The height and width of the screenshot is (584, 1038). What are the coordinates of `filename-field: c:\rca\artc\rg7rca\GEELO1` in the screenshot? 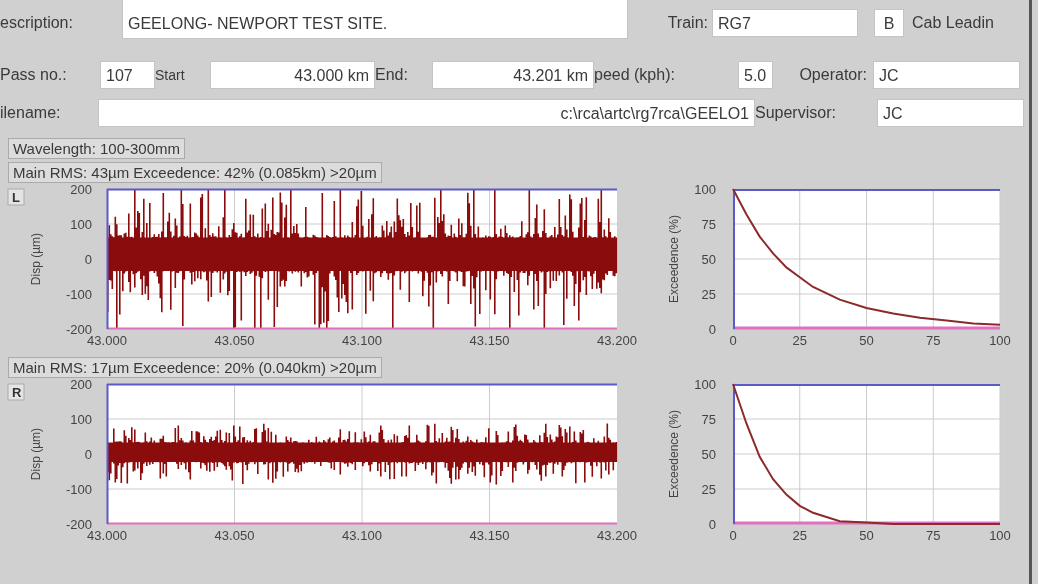 It's located at (426, 113).